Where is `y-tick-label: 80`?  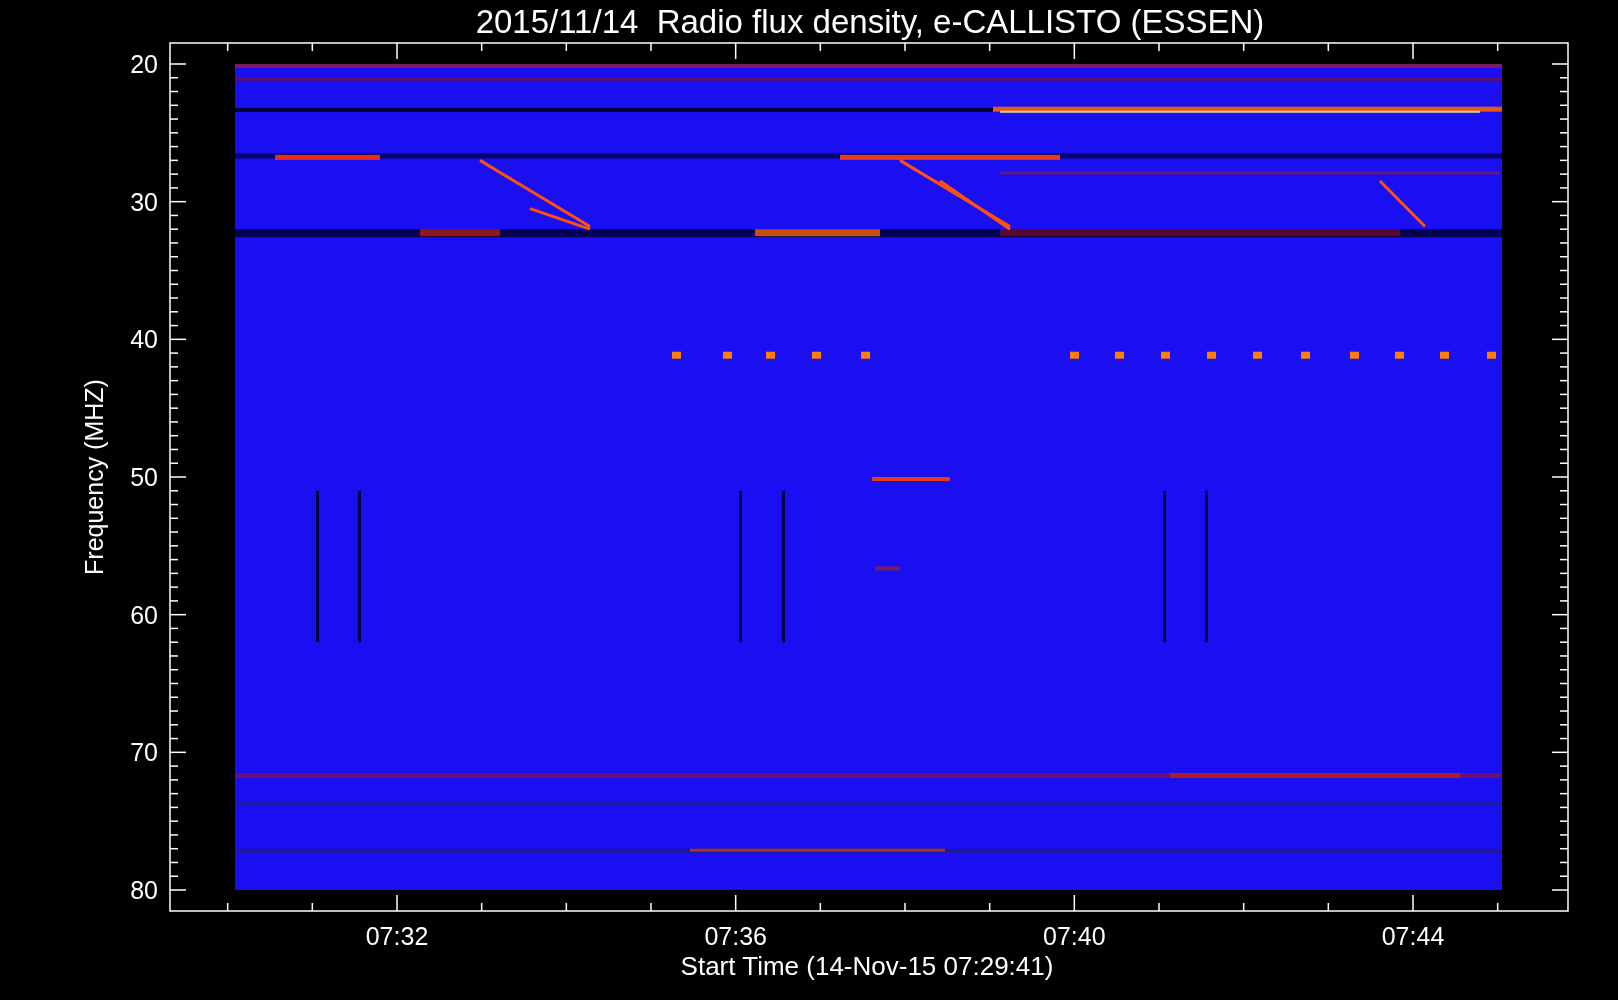 y-tick-label: 80 is located at coordinates (144, 890).